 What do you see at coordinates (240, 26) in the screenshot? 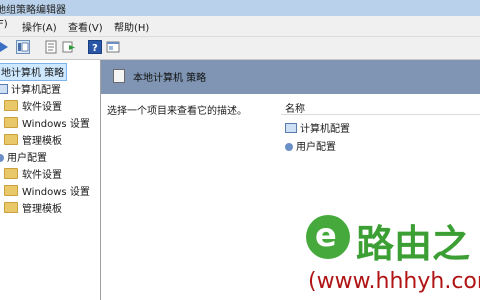
I see `menu-bar: F) 操作(A) 查看(V) 帮助(H)` at bounding box center [240, 26].